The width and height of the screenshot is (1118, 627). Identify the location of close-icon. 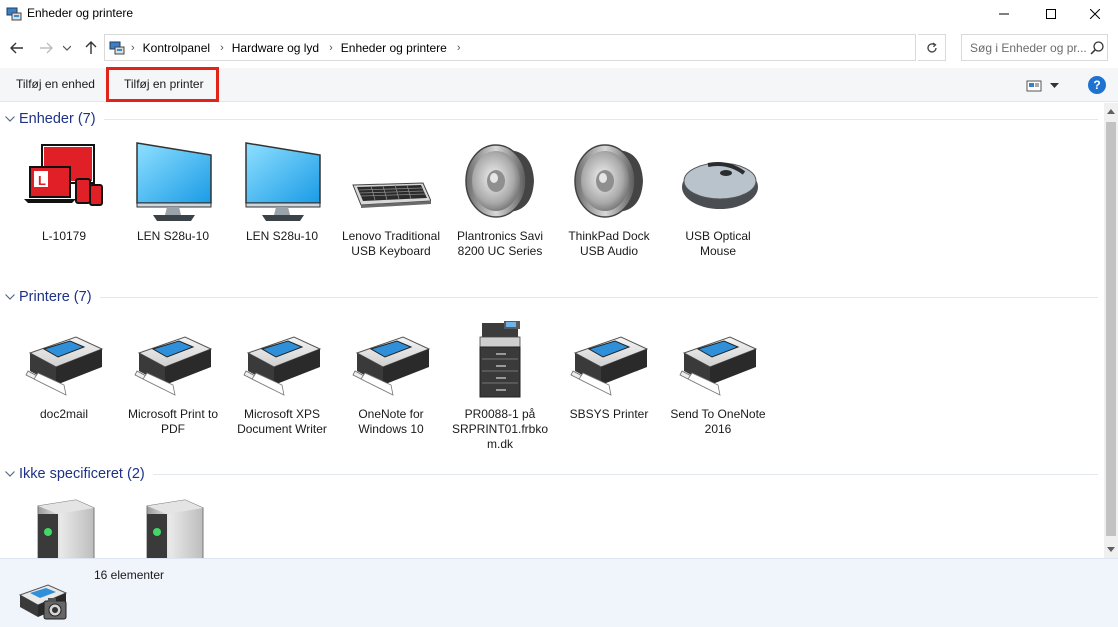
(1095, 14).